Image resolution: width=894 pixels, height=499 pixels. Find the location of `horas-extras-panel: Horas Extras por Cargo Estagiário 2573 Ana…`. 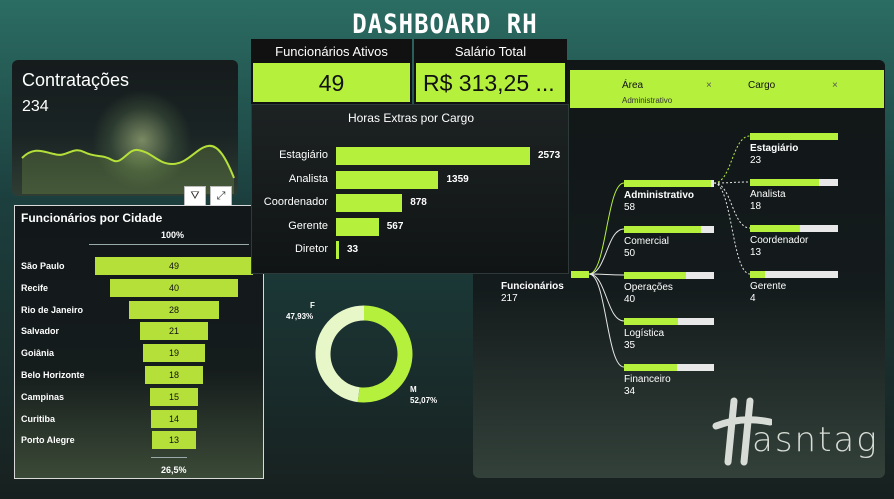

horas-extras-panel: Horas Extras por Cargo Estagiário 2573 Ana… is located at coordinates (410, 189).